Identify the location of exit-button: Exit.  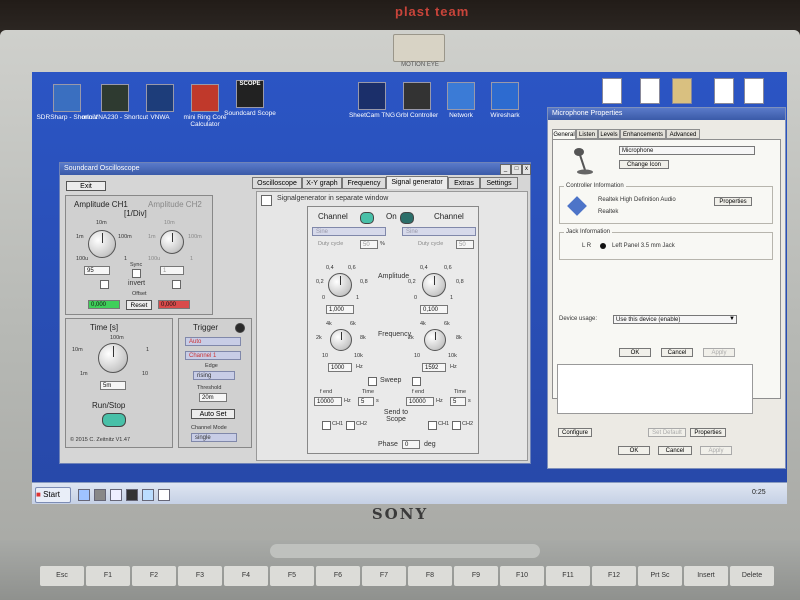
(86, 186).